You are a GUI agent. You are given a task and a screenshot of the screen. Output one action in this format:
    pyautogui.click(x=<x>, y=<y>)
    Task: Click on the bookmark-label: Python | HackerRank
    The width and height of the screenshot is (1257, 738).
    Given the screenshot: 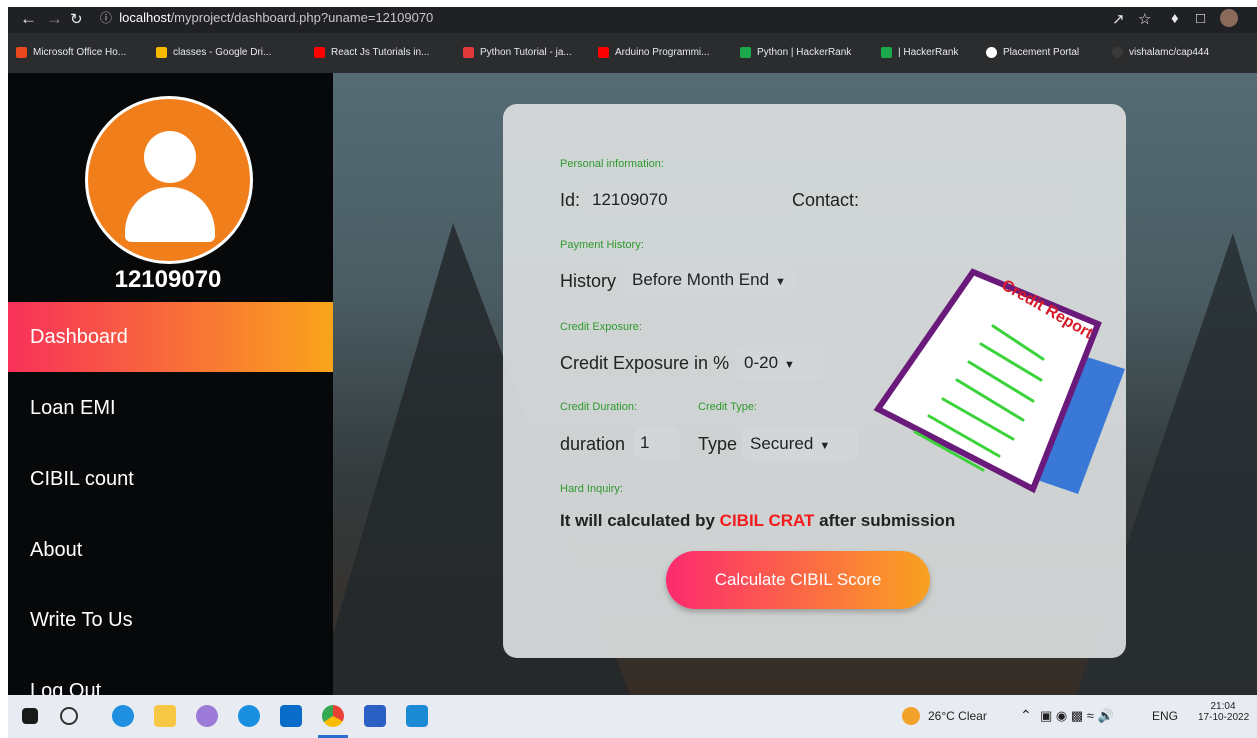 What is the action you would take?
    pyautogui.click(x=804, y=52)
    